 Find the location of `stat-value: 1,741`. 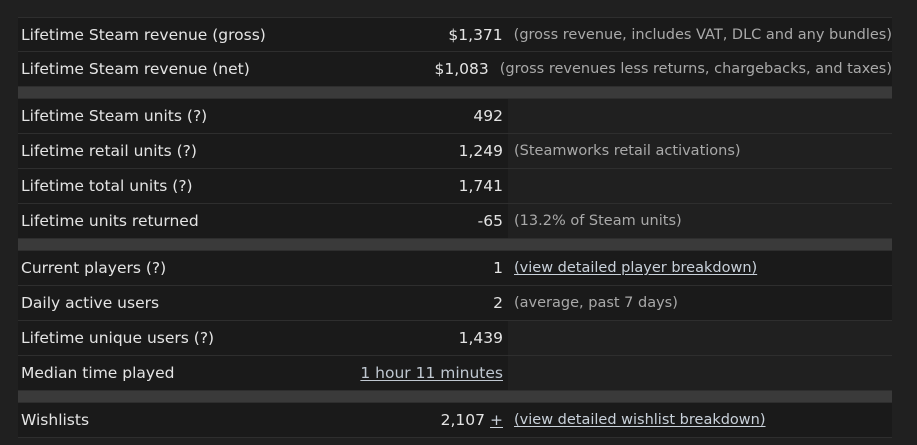

stat-value: 1,741 is located at coordinates (391, 186).